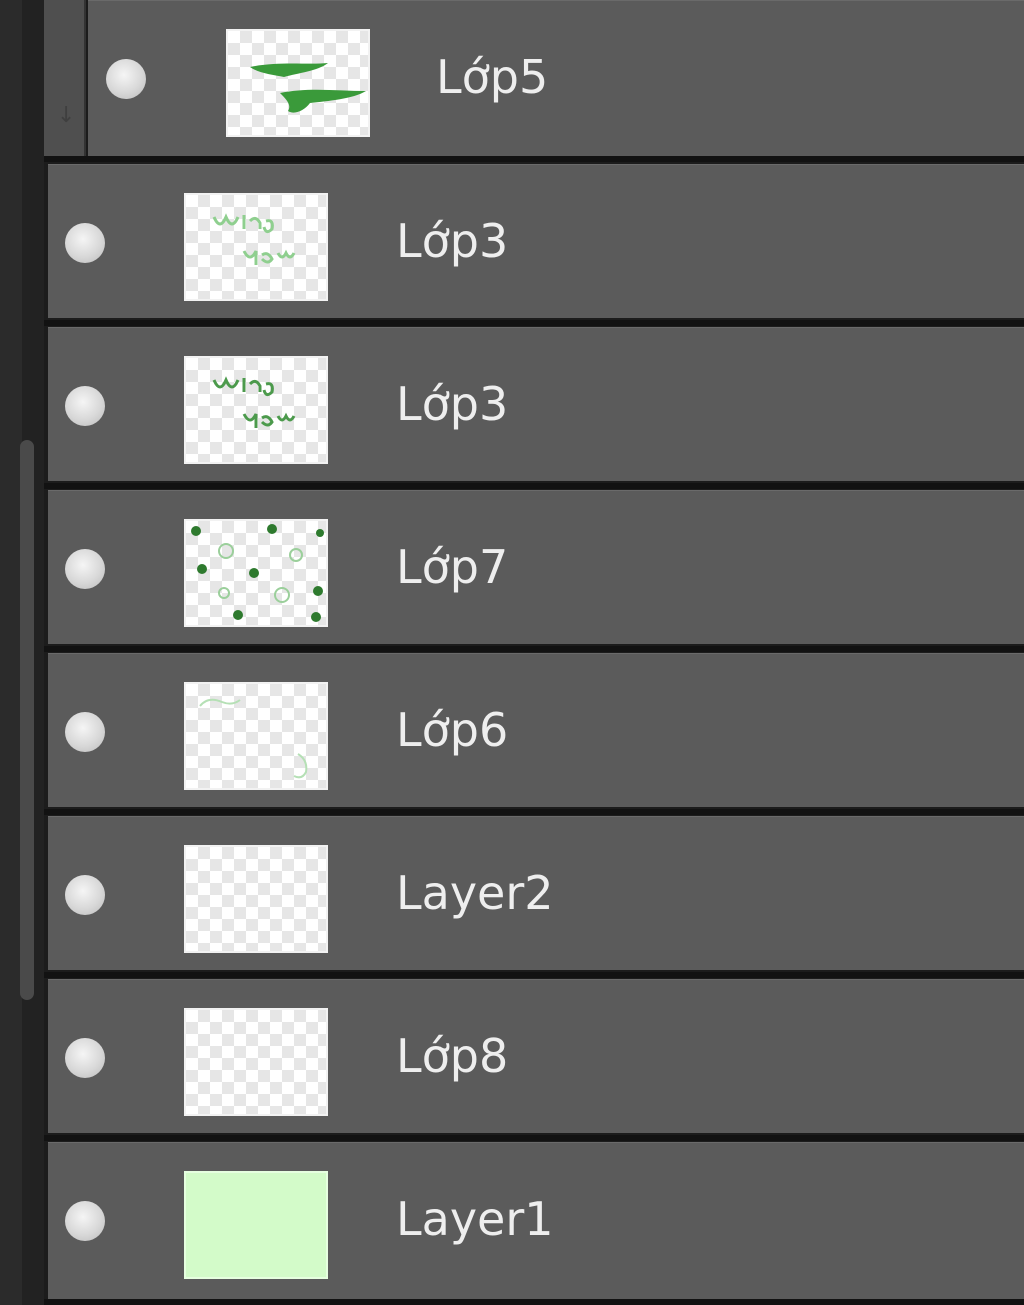  I want to click on clipping-indicator: ↓, so click(65, 80).